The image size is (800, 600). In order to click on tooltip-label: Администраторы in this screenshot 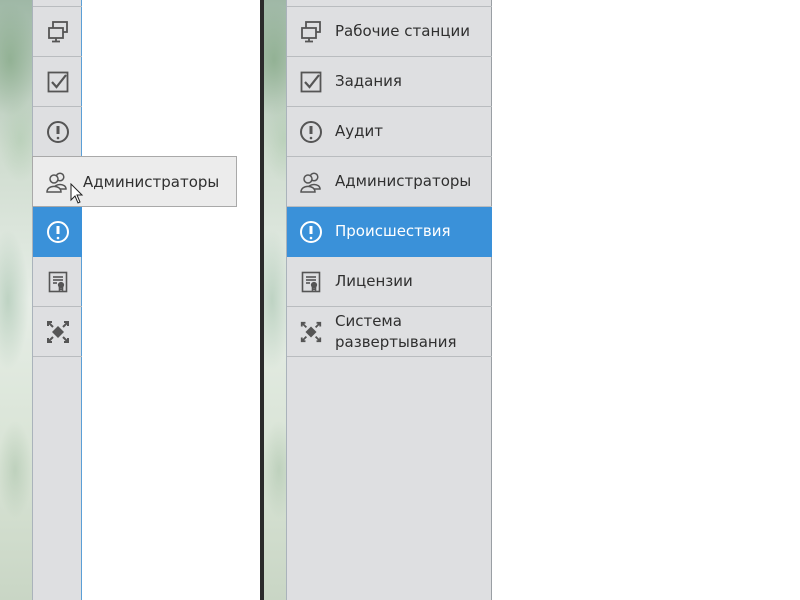, I will do `click(151, 181)`.